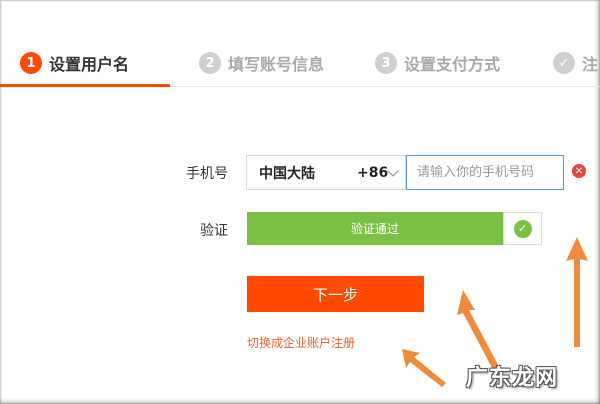 The image size is (600, 404). I want to click on country-select: 中国大陆 +86, so click(326, 172).